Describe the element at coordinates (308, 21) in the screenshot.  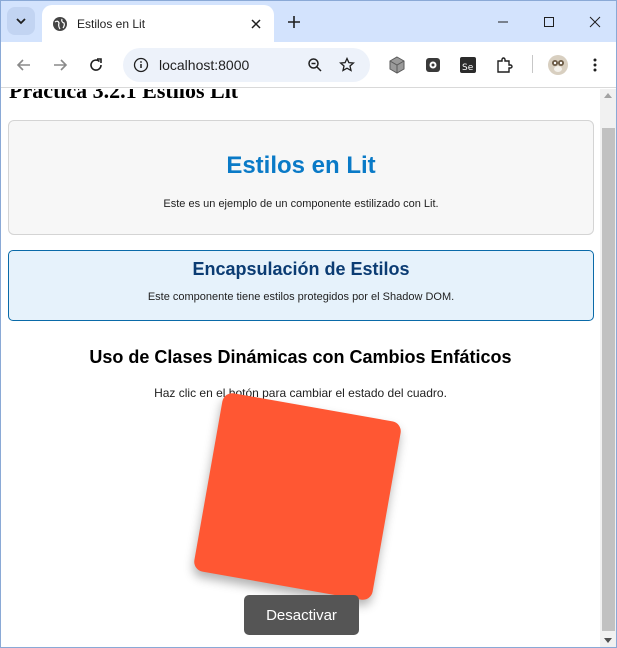
I see `tab-strip: Estilos en Lit` at that location.